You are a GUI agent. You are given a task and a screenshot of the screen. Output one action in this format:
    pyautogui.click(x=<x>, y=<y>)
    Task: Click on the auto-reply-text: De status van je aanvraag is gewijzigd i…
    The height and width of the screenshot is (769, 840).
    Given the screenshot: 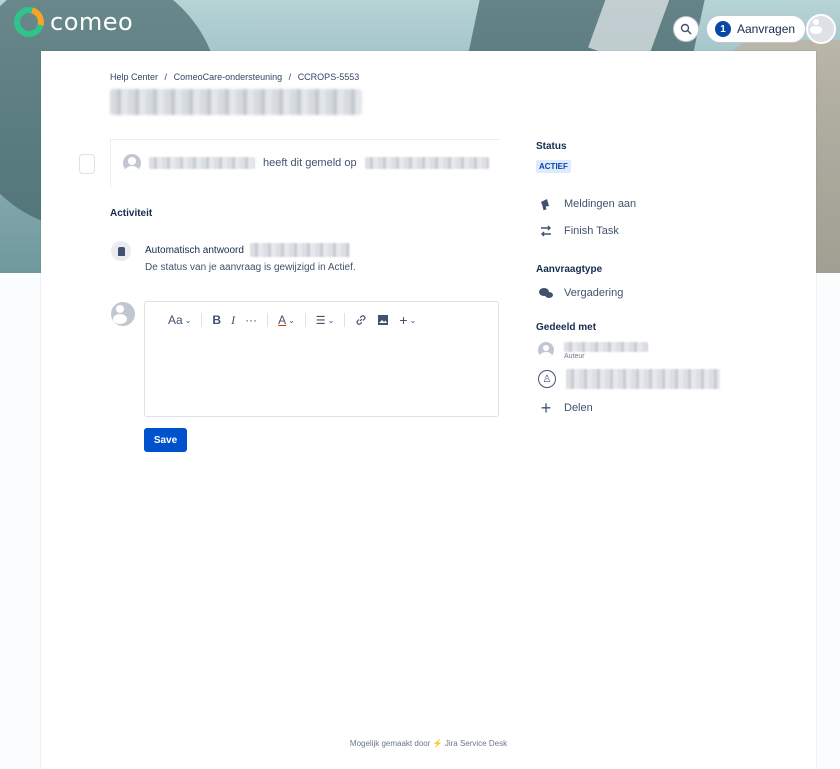 What is the action you would take?
    pyautogui.click(x=250, y=267)
    